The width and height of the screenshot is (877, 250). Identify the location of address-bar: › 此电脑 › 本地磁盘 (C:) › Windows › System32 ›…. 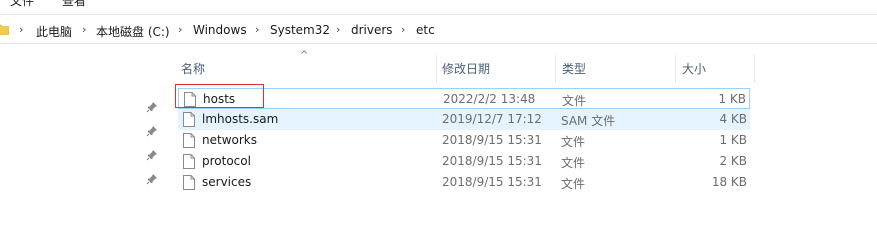
(438, 29).